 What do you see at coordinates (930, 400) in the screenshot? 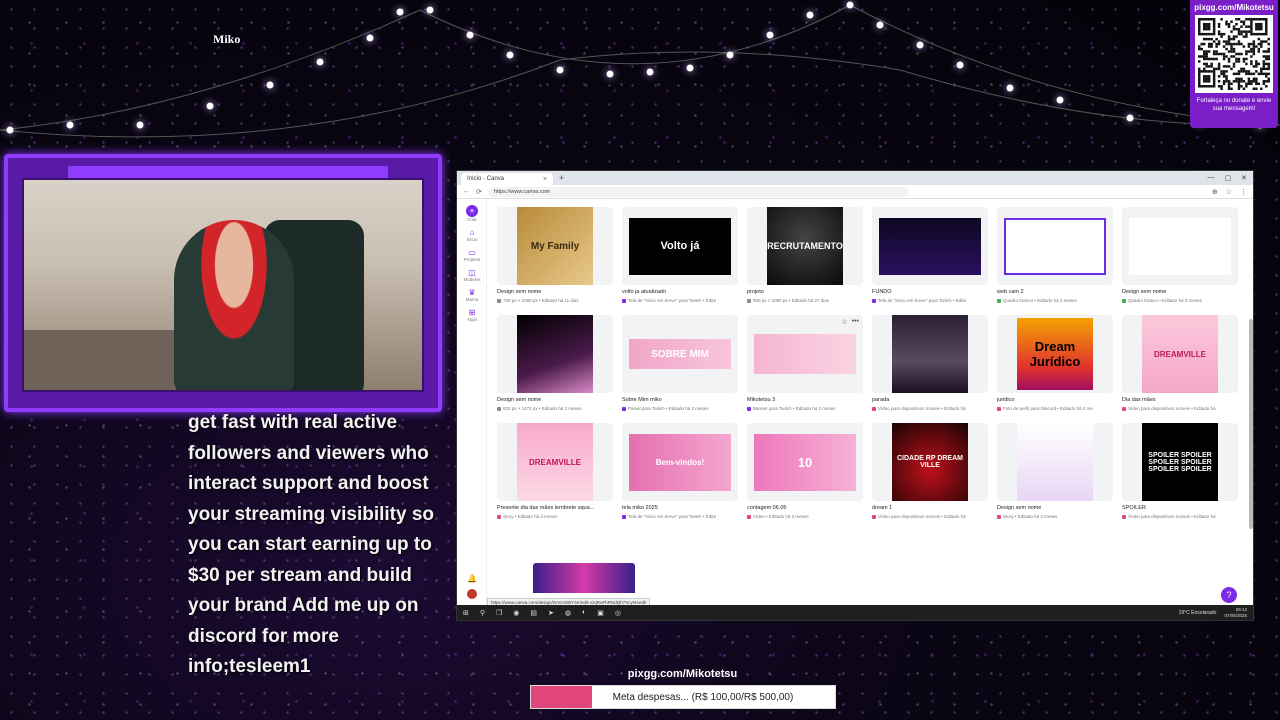
I see `design-title: parada` at bounding box center [930, 400].